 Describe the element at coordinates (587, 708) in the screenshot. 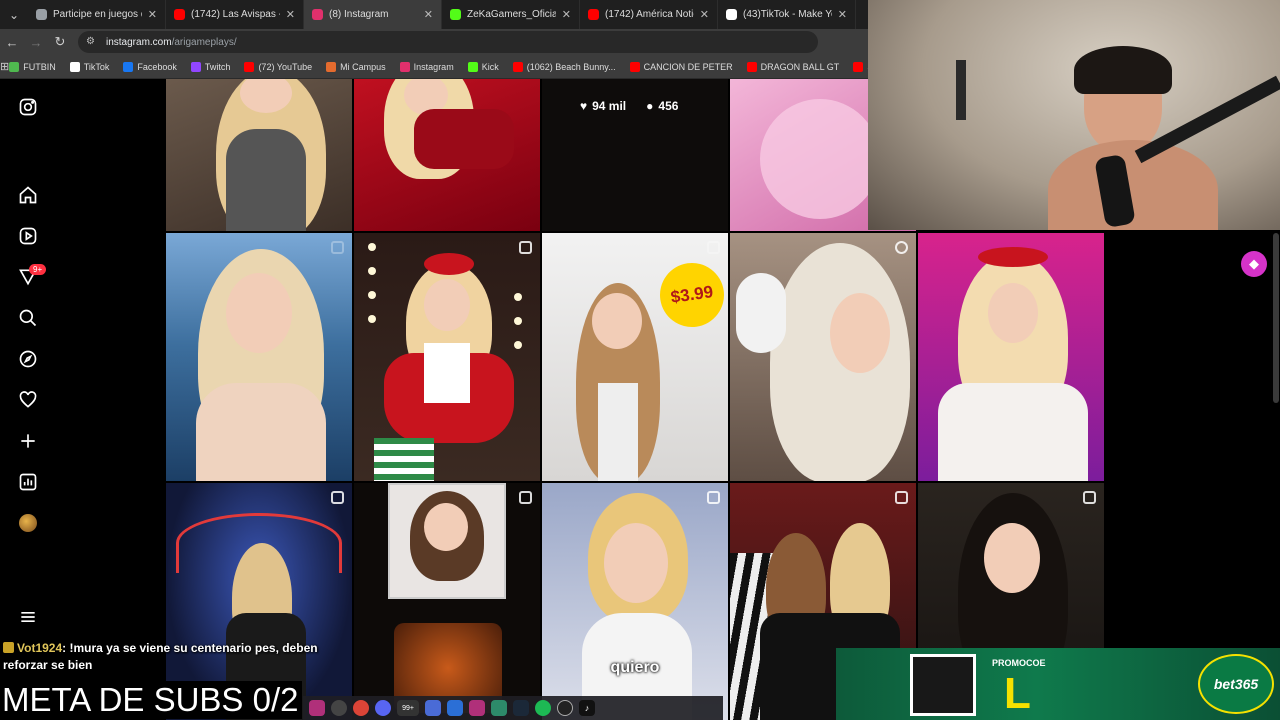

I see `tiktok-icon: ♪` at that location.